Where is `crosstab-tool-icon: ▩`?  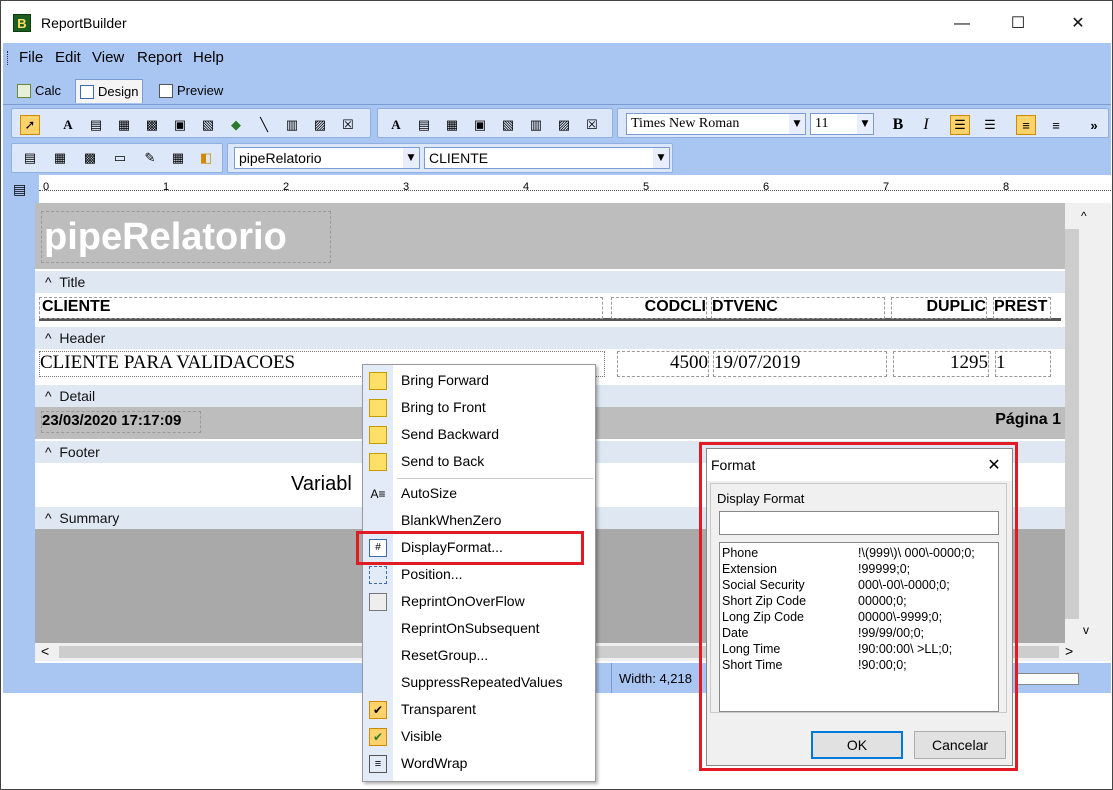
crosstab-tool-icon: ▩ is located at coordinates (90, 158).